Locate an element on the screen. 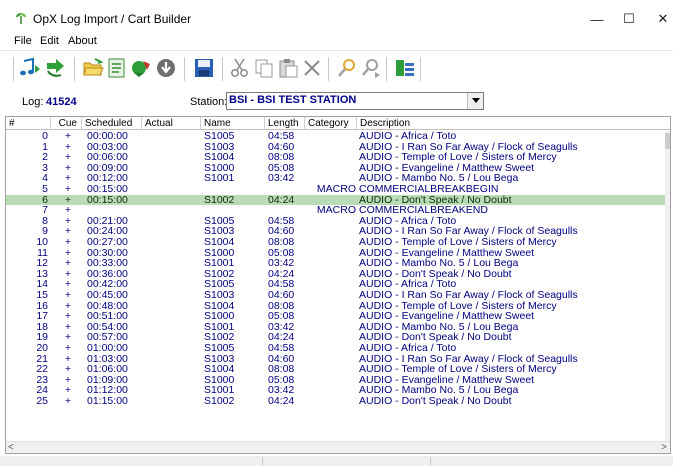  row-scheduled: 00:48:00 is located at coordinates (107, 306).